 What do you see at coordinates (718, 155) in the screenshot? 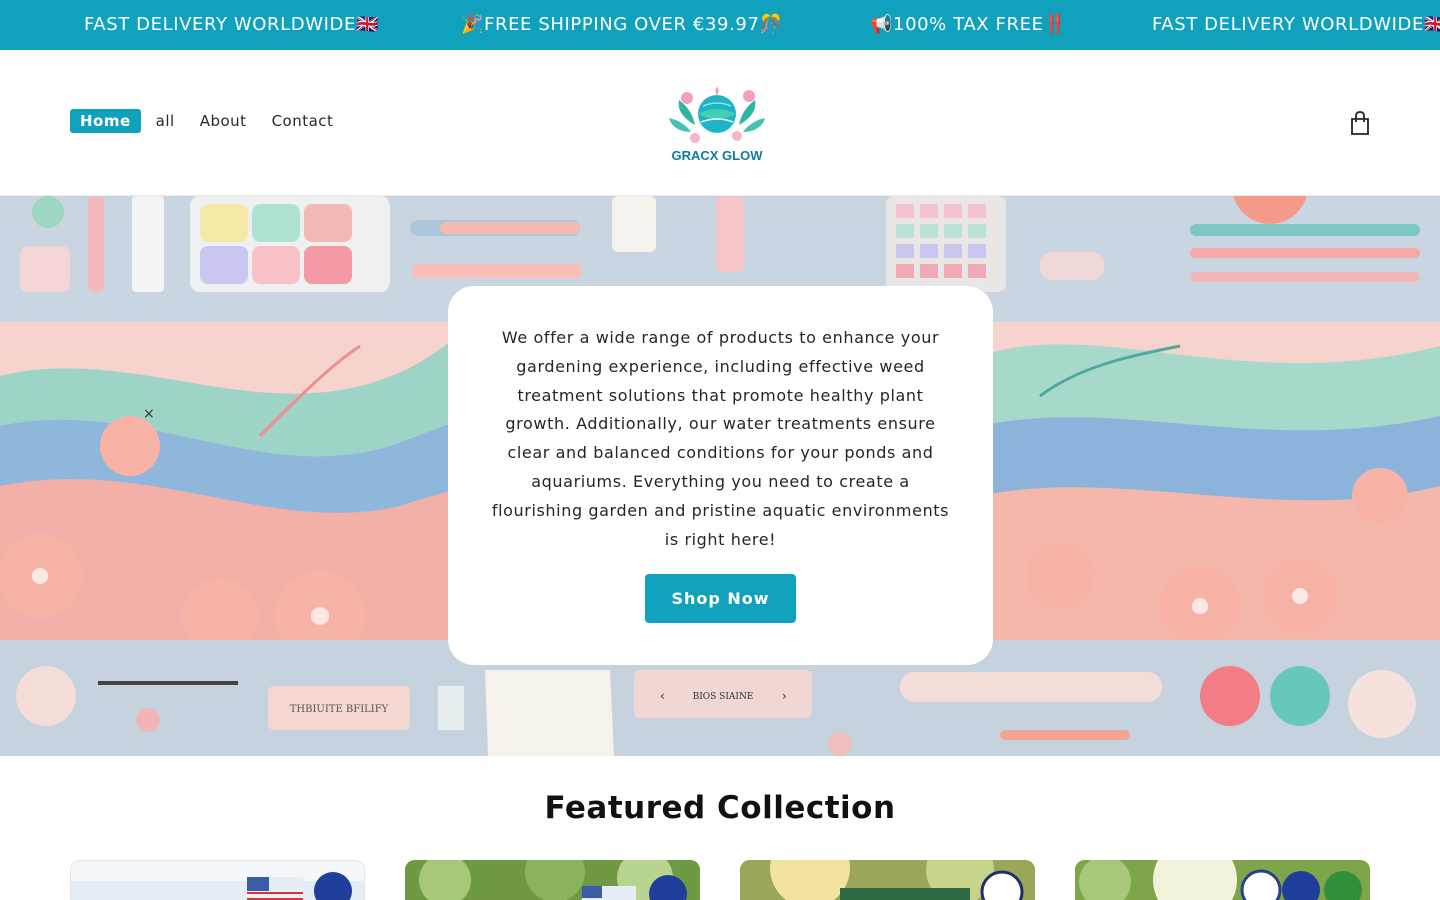
I see `svg-text: GRACX GLOW` at bounding box center [718, 155].